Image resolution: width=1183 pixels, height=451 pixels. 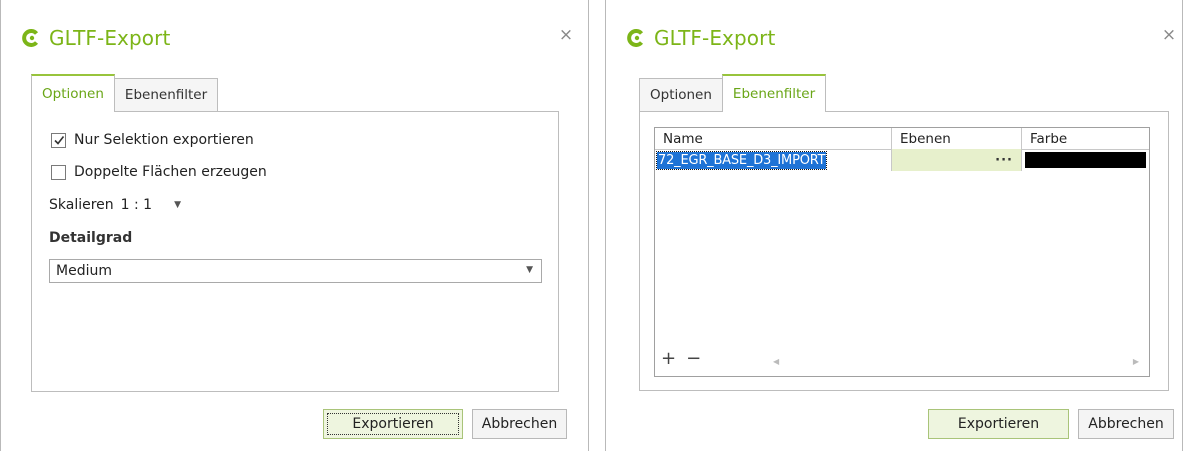 I want to click on grid-header: Name Ebenen Farbe, so click(x=902, y=139).